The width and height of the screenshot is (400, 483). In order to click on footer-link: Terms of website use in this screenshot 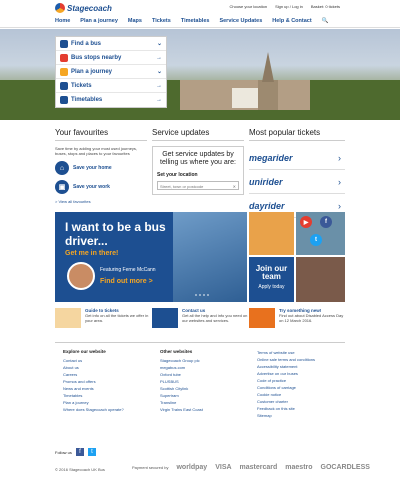, I will do `click(302, 352)`.